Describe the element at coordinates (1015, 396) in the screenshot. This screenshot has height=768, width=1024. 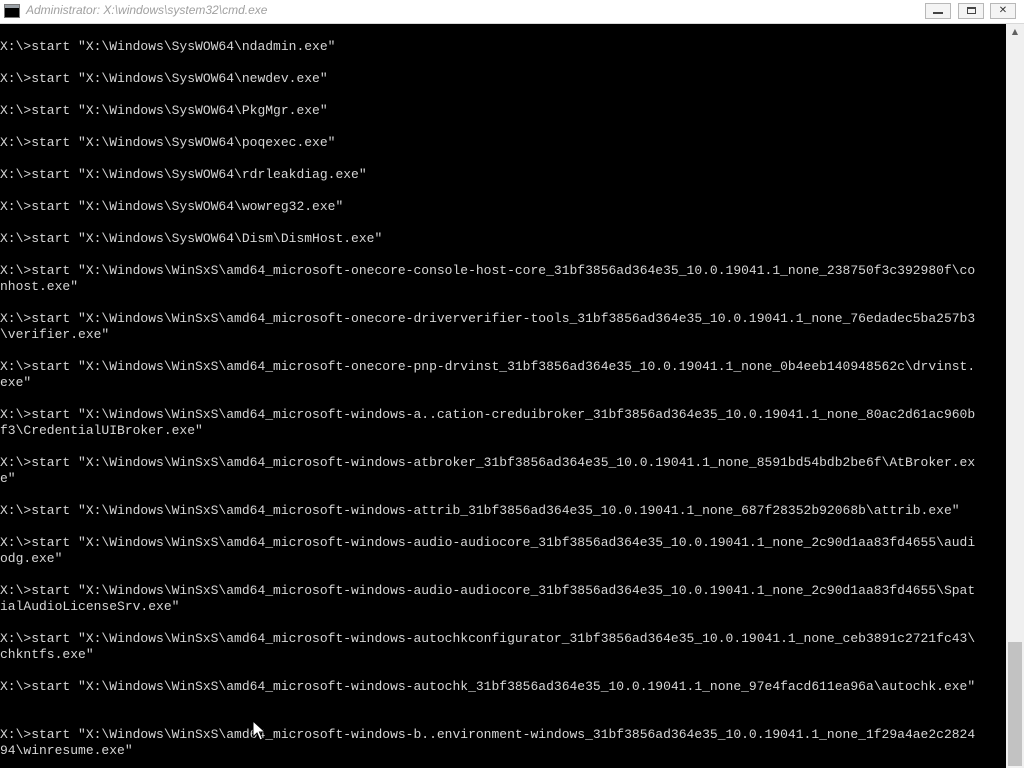
I see `vertical-scrollbar: ▲` at that location.